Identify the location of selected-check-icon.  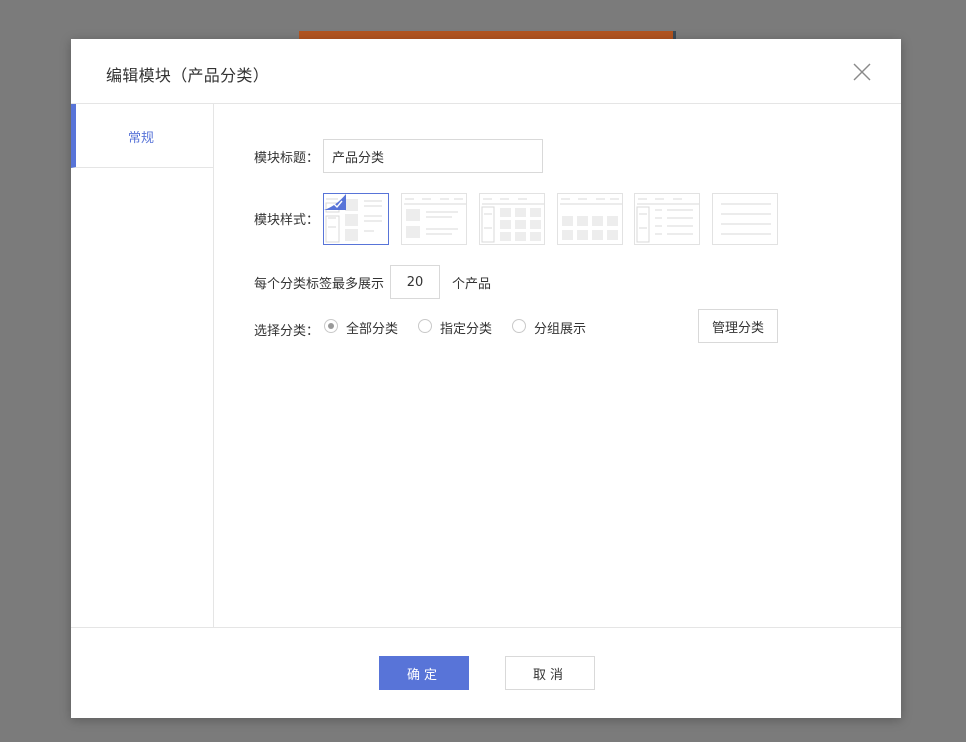
(335, 202).